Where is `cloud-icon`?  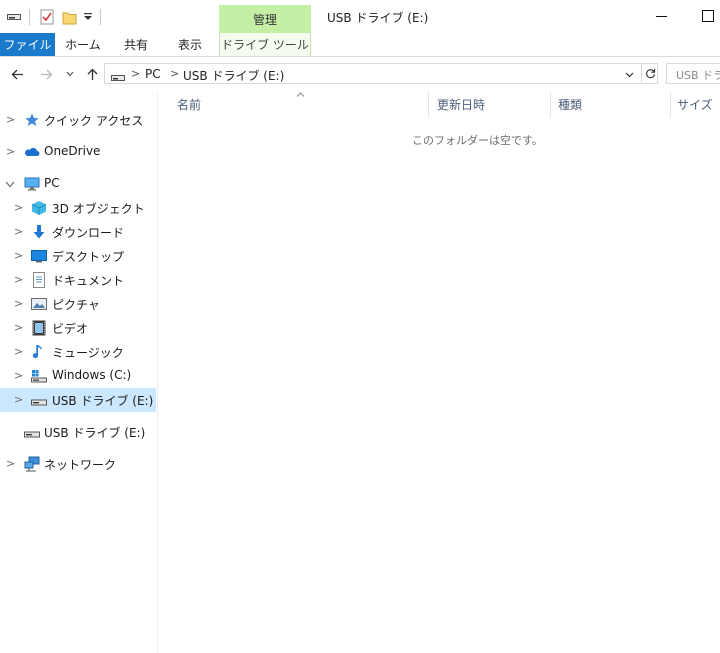 cloud-icon is located at coordinates (32, 152).